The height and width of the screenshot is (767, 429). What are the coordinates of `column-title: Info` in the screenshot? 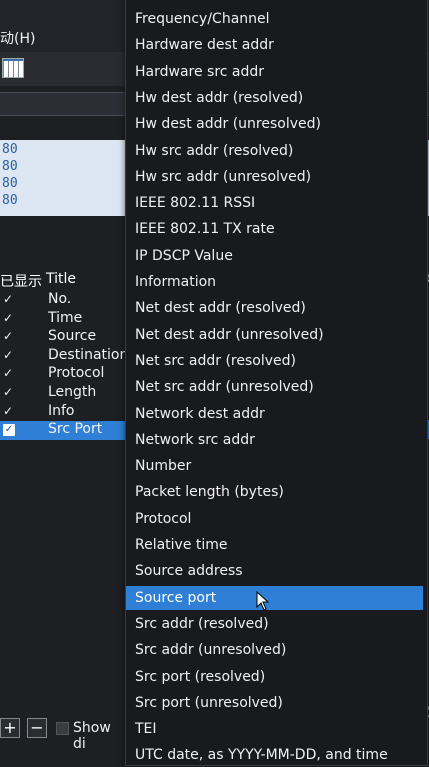 It's located at (61, 410).